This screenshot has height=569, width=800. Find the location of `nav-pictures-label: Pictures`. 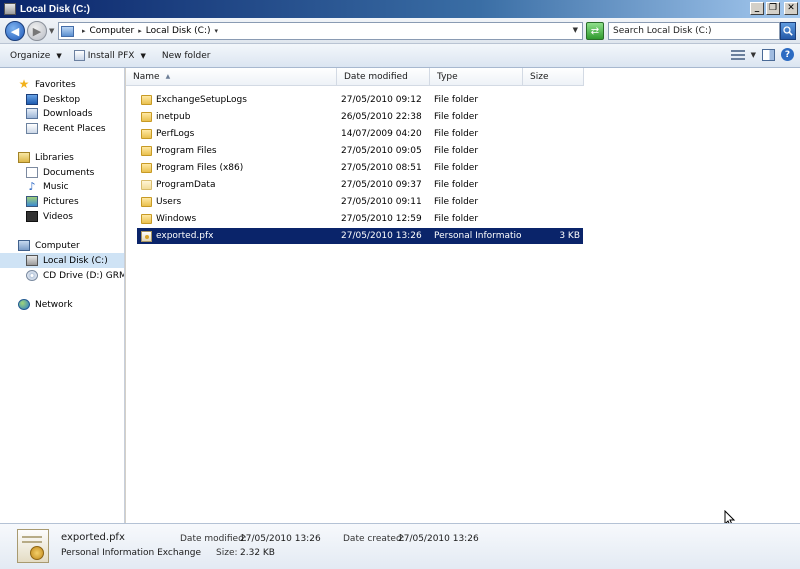

nav-pictures-label: Pictures is located at coordinates (61, 201).